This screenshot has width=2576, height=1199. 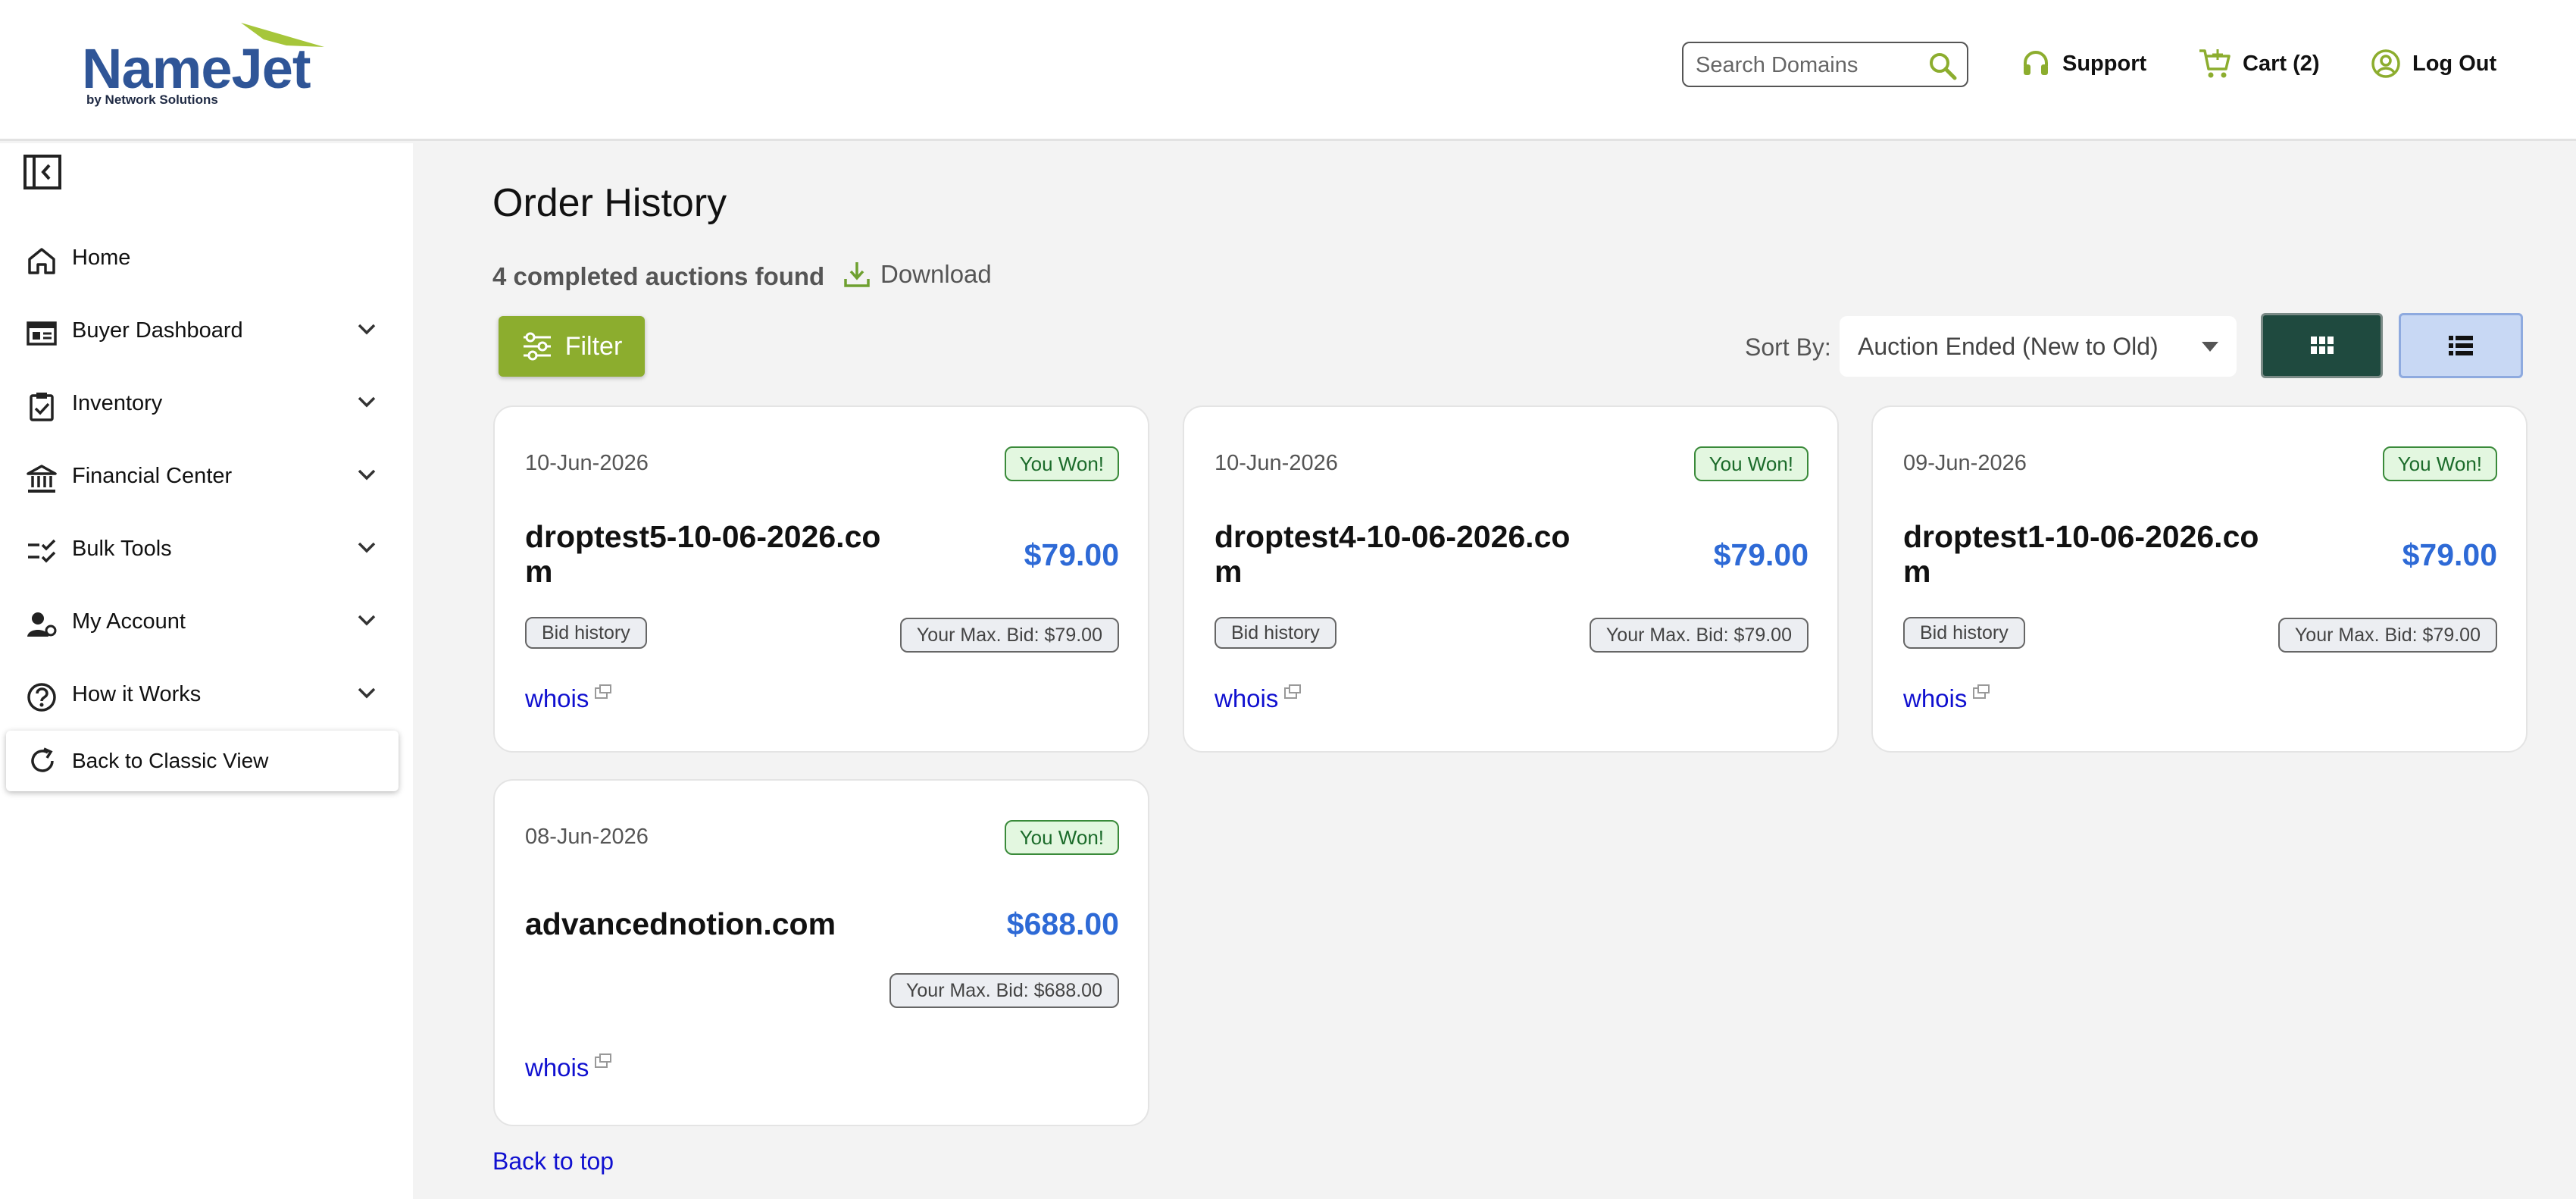 I want to click on logout-link: Log Out, so click(x=2433, y=63).